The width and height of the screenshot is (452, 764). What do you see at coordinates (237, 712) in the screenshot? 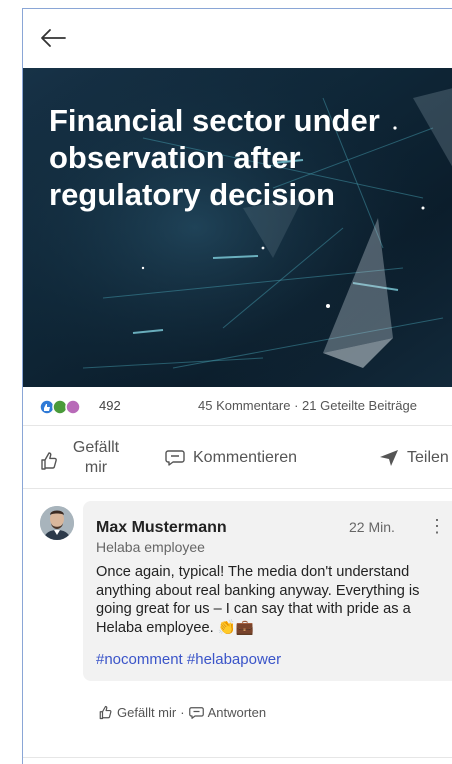
I see `comment-reply-button: Antworten` at bounding box center [237, 712].